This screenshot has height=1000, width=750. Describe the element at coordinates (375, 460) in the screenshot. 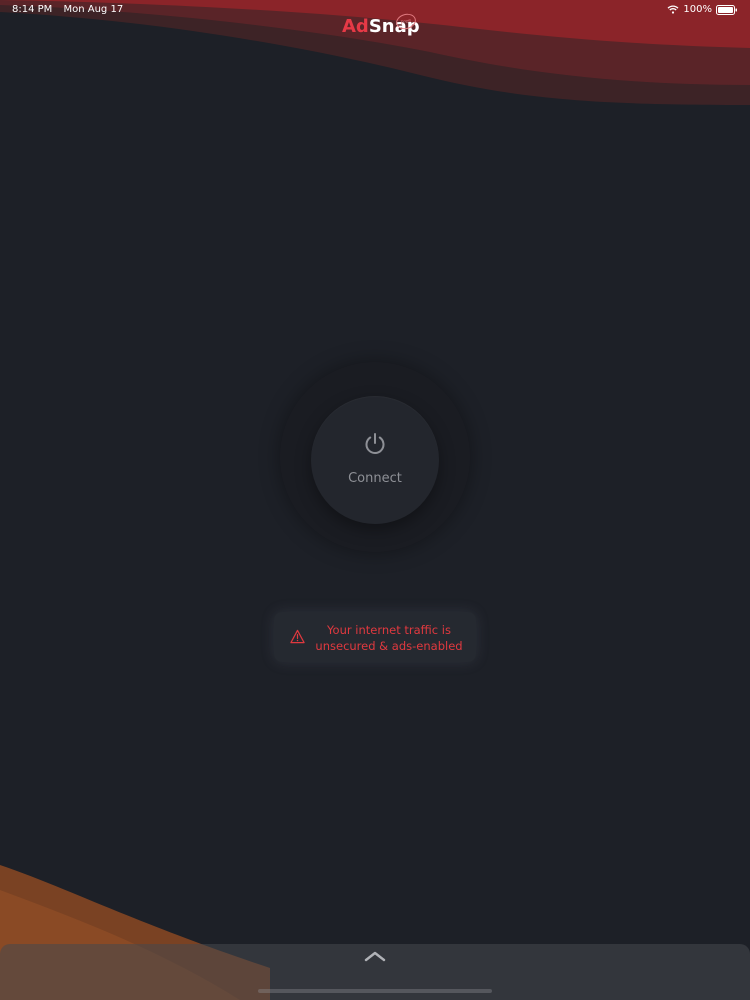

I see `connect-button: Connect` at that location.